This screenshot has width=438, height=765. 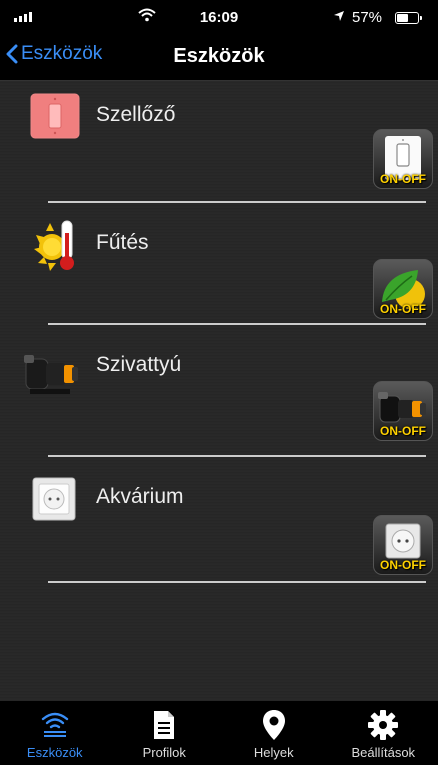 What do you see at coordinates (219, 17) in the screenshot?
I see `status-bar: 16:09 57%` at bounding box center [219, 17].